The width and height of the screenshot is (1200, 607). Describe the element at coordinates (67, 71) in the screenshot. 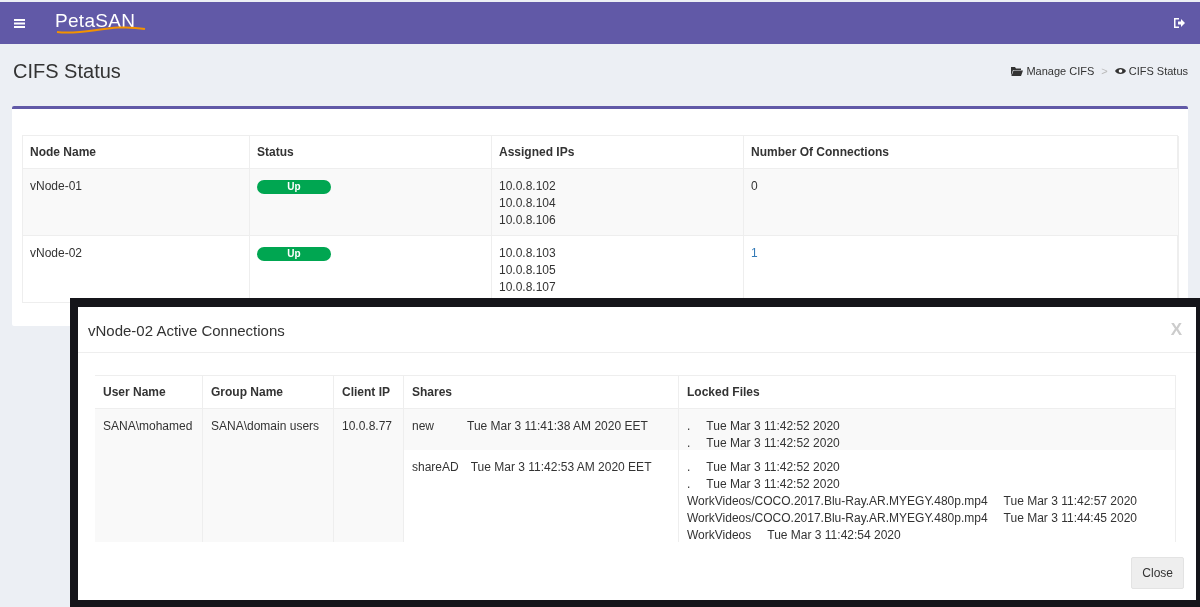

I see `page-title: CIFS Status` at that location.